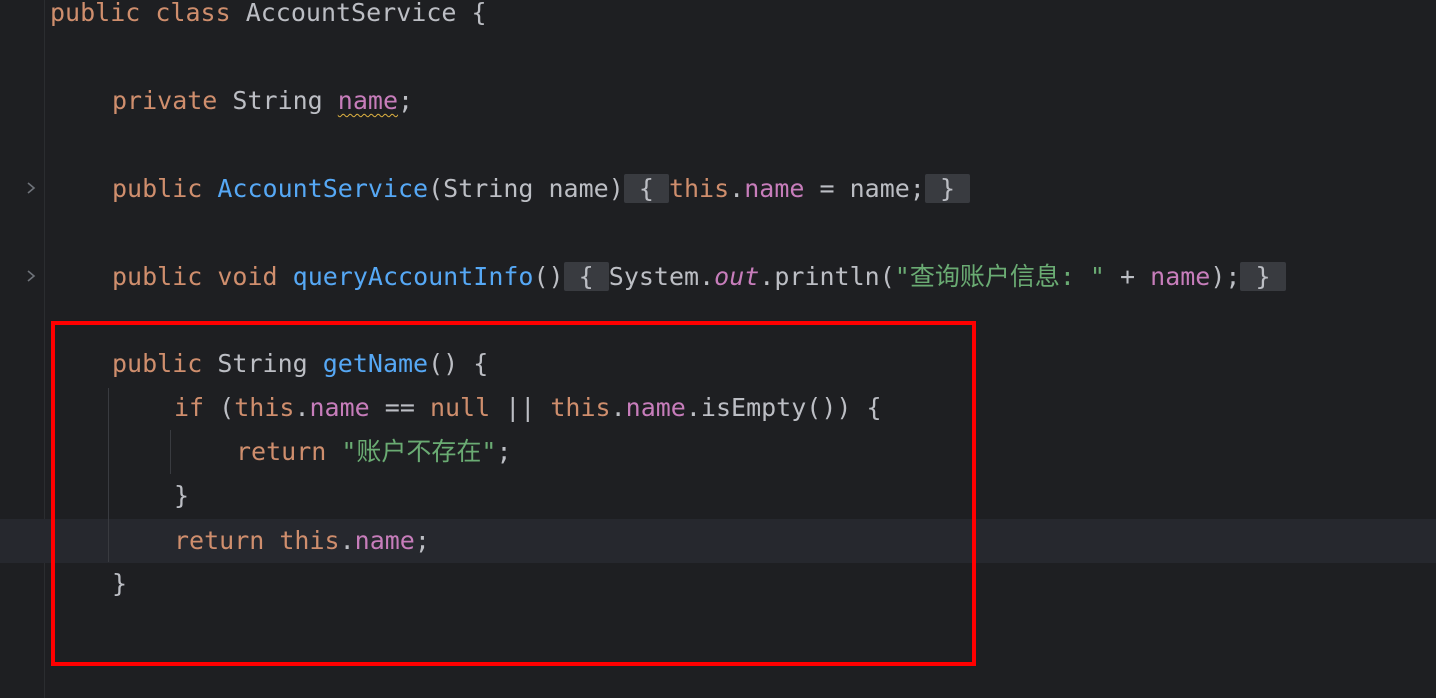  Describe the element at coordinates (193, 13) in the screenshot. I see `keyword: class` at that location.